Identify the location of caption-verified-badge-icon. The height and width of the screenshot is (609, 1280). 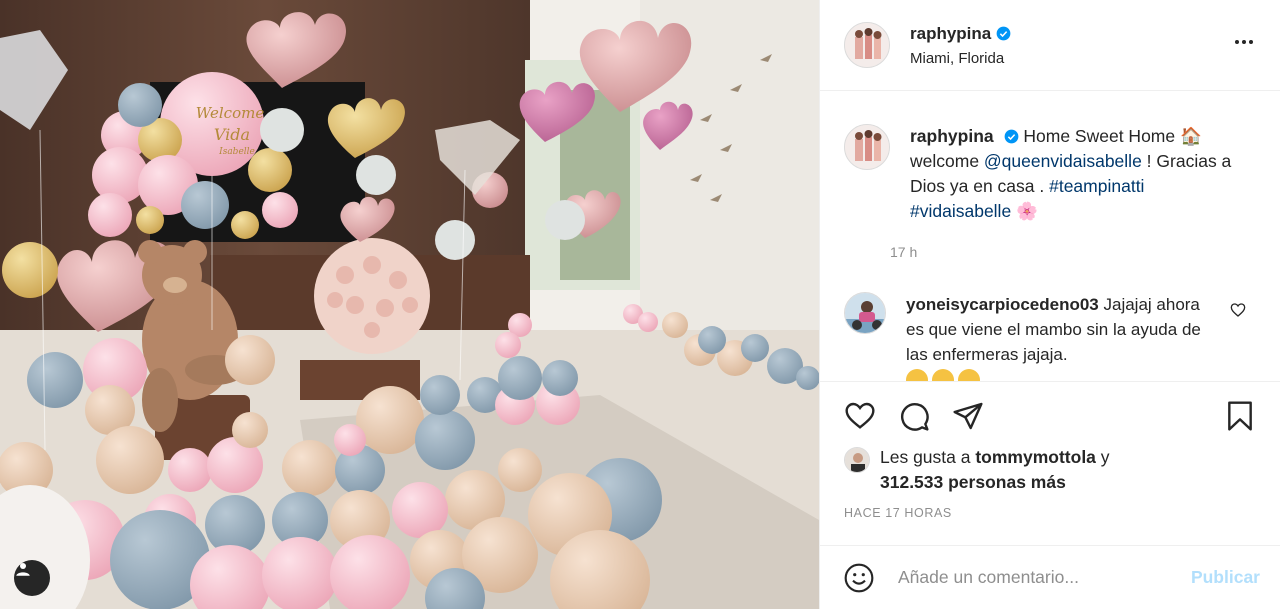
(1011, 136).